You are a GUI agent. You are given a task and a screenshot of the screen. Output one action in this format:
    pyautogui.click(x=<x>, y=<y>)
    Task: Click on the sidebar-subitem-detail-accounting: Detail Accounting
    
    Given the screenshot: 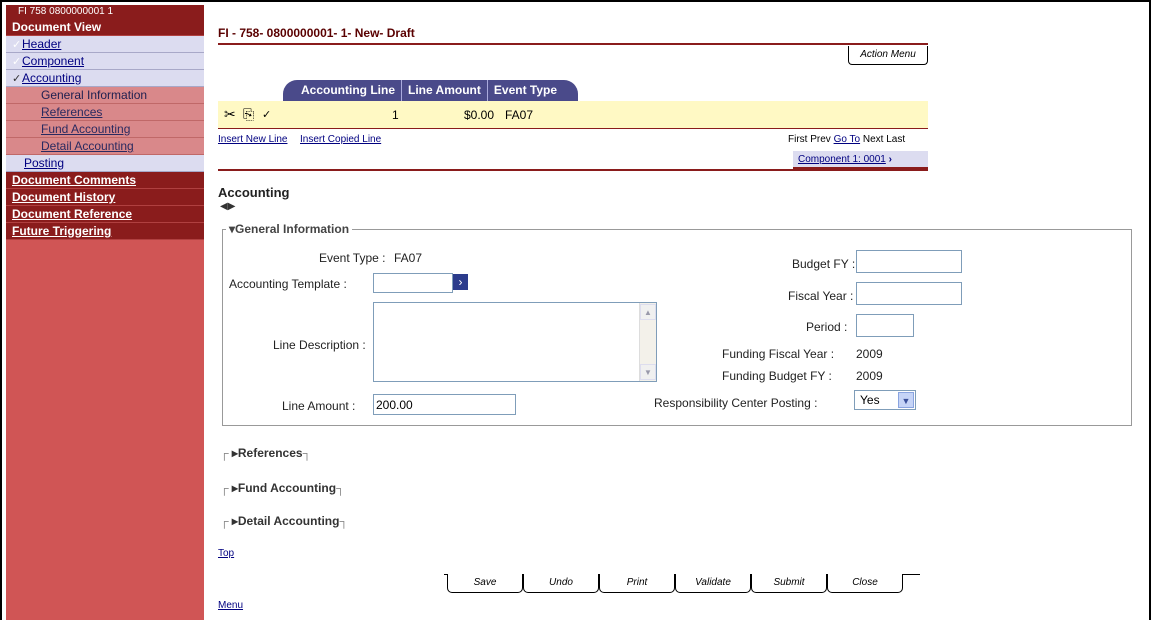 What is the action you would take?
    pyautogui.click(x=105, y=146)
    